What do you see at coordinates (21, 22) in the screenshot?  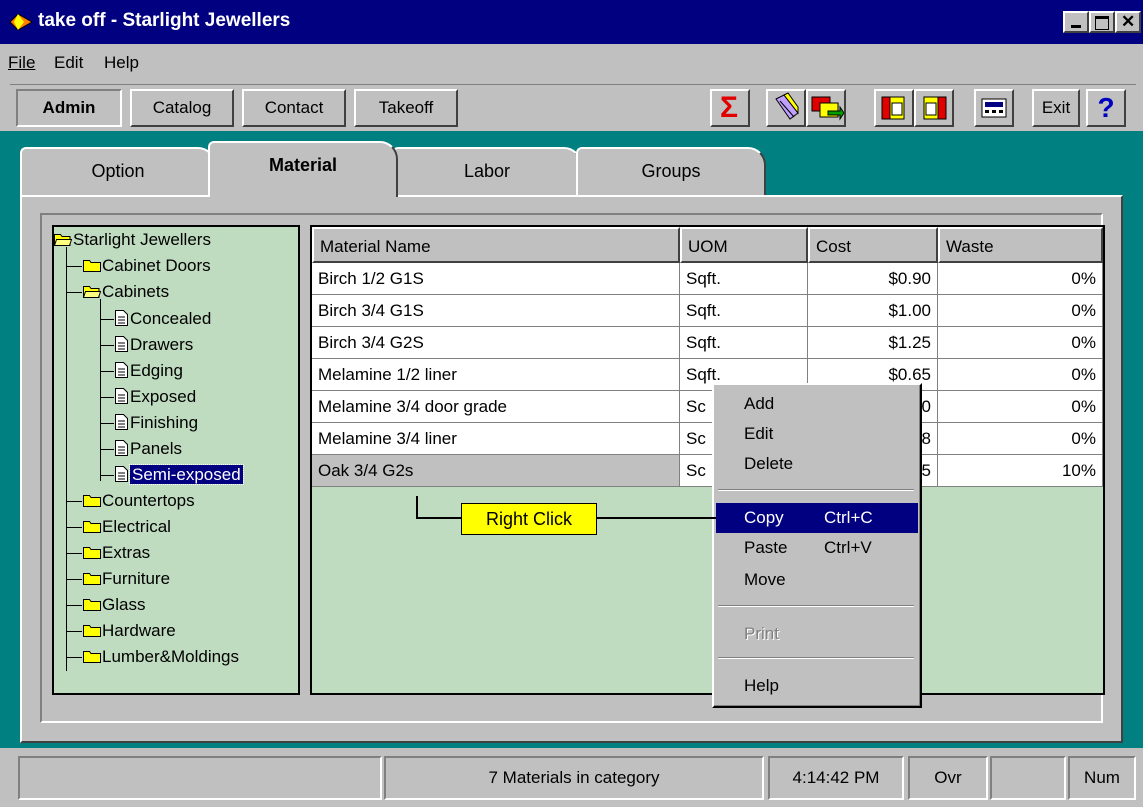 I see `app-icon` at bounding box center [21, 22].